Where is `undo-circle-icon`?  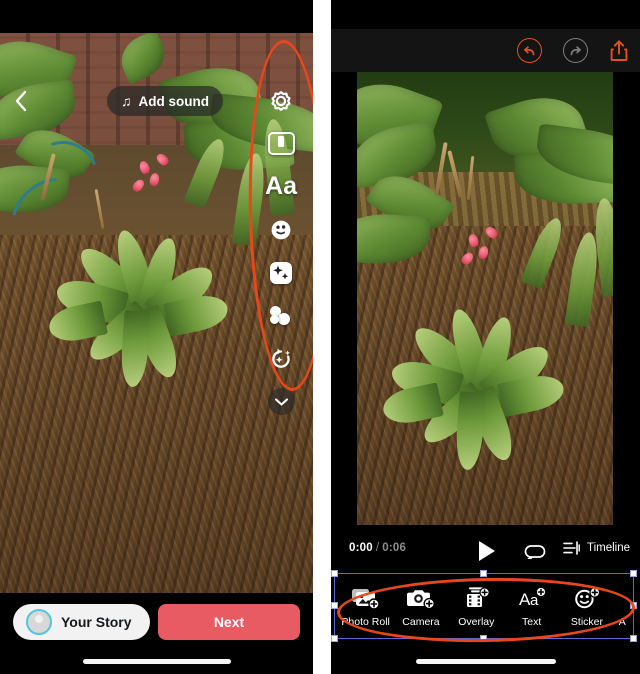 undo-circle-icon is located at coordinates (529, 51).